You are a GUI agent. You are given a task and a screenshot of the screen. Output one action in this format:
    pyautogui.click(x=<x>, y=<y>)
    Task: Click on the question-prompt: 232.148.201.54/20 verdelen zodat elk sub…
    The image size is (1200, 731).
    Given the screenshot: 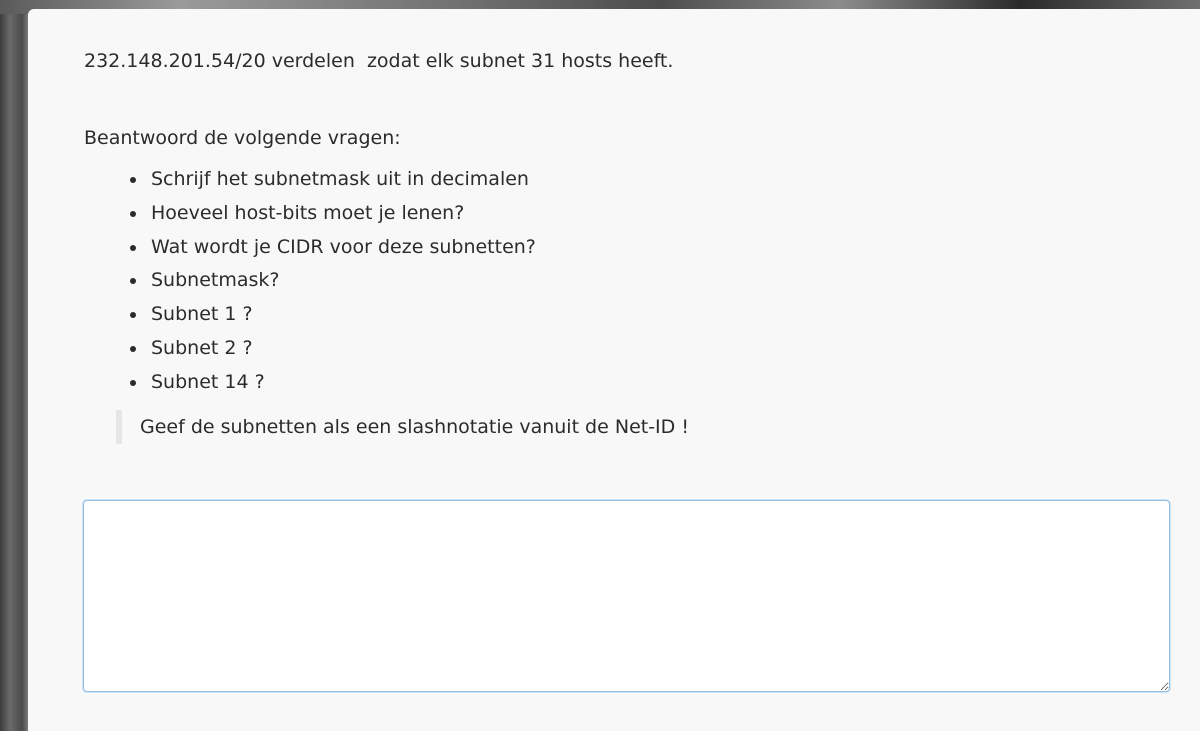 What is the action you would take?
    pyautogui.click(x=379, y=61)
    